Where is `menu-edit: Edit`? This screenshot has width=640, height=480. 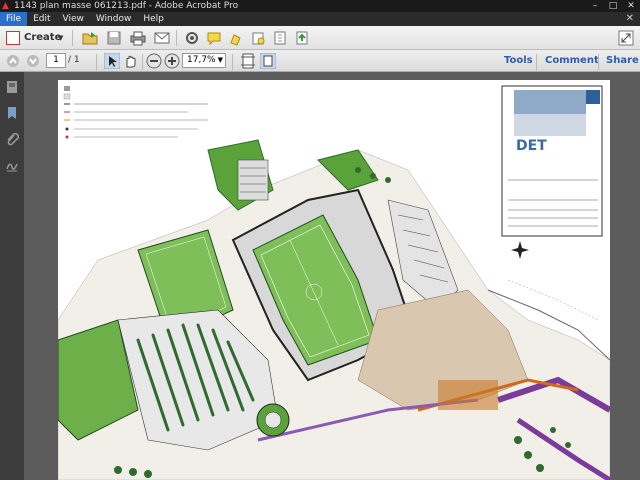
menu-edit: Edit is located at coordinates (41, 19).